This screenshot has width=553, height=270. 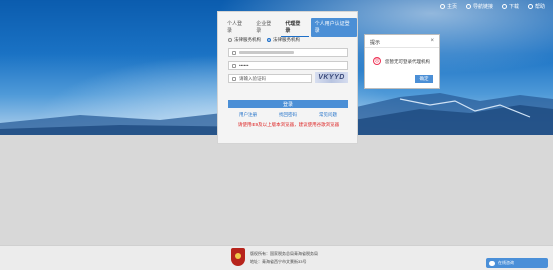 What do you see at coordinates (432, 41) in the screenshot?
I see `close-icon: ×` at bounding box center [432, 41].